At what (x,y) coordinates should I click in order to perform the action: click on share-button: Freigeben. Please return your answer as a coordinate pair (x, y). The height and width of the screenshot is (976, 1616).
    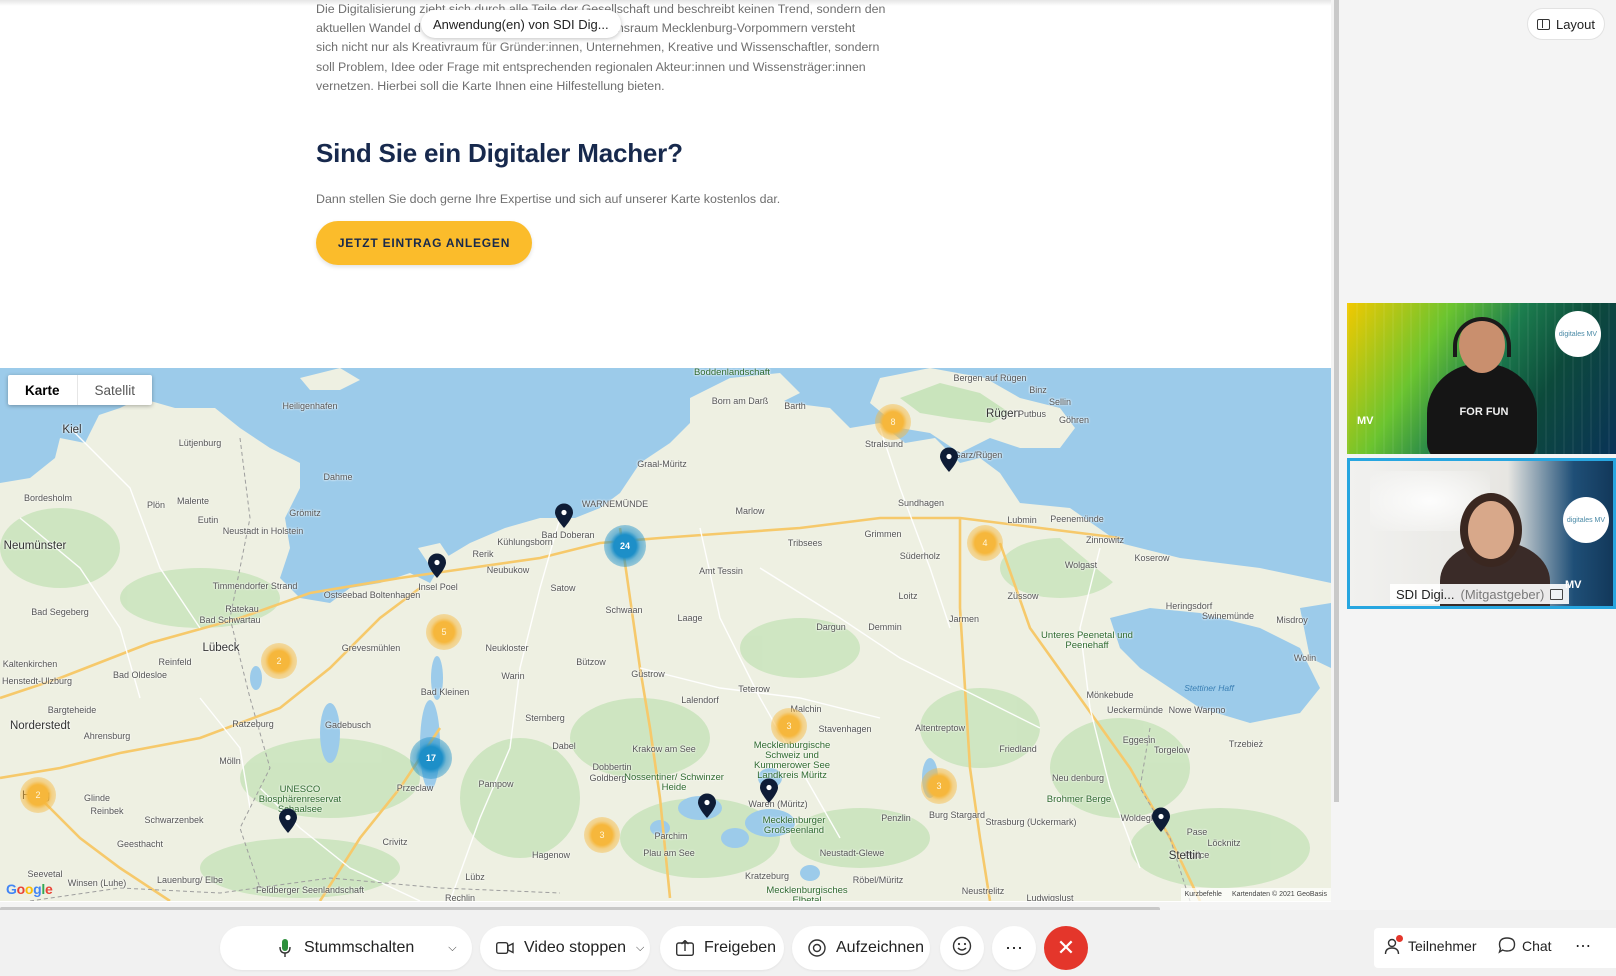
    Looking at the image, I should click on (722, 948).